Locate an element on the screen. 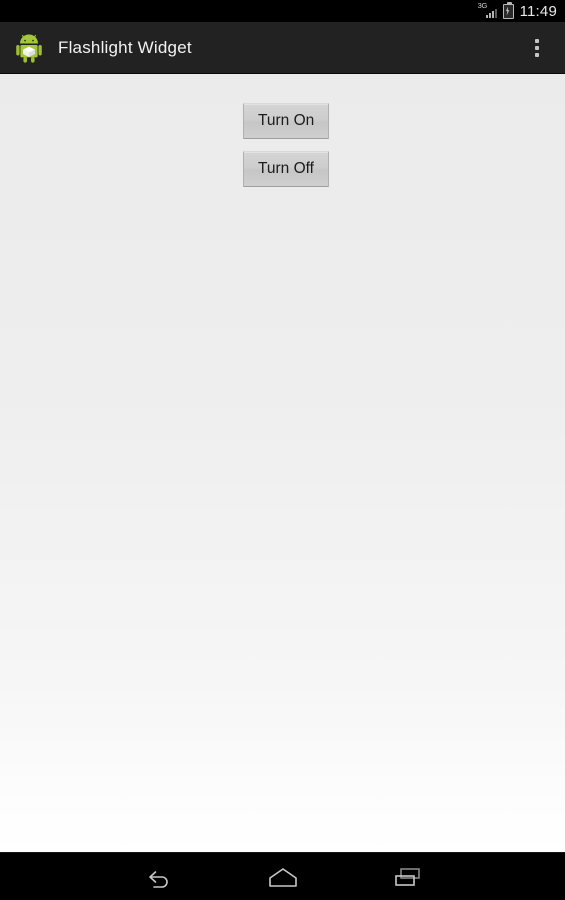  status-bar-clock: 11:49 is located at coordinates (538, 11).